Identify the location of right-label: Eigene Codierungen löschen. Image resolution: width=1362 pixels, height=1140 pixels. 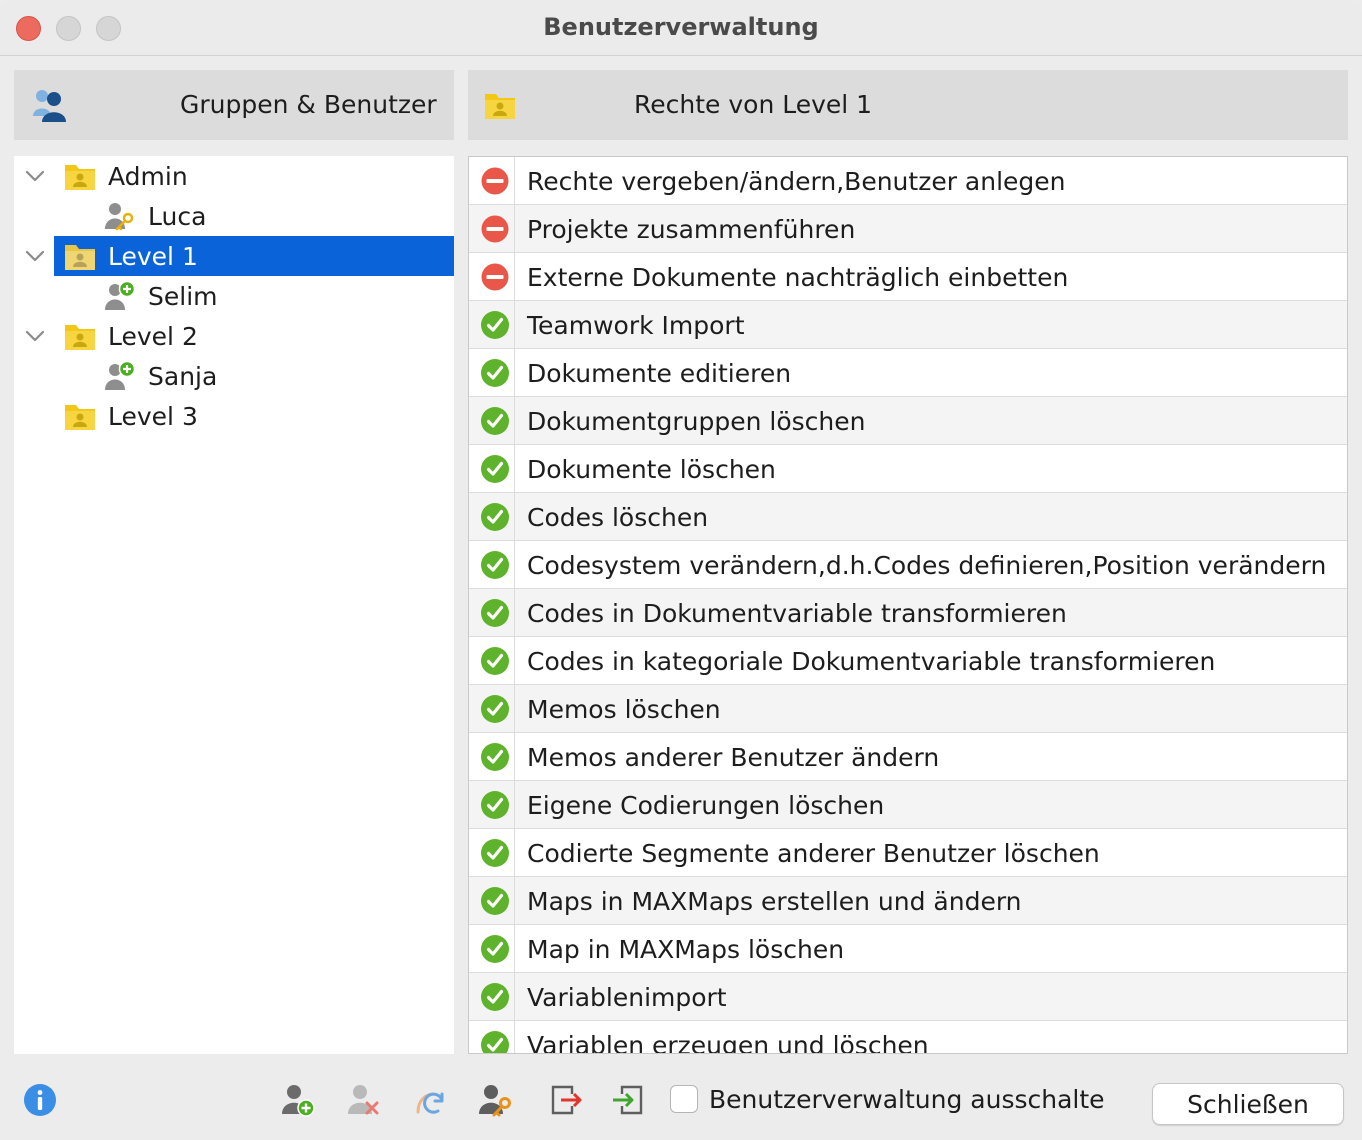
(706, 805).